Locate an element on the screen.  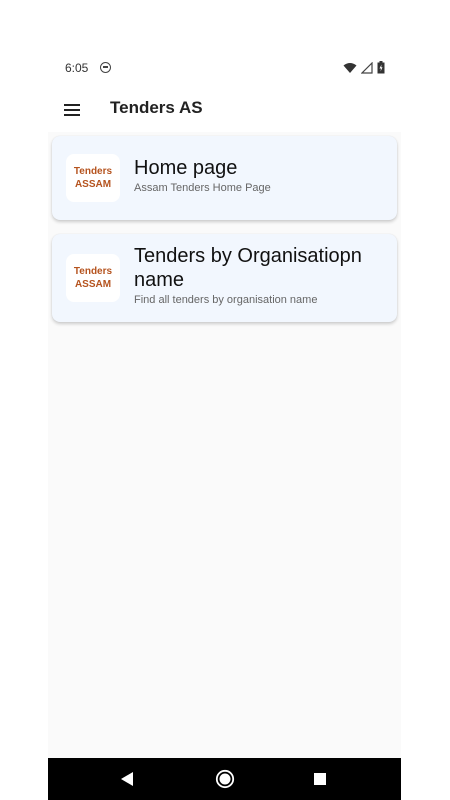
signal-icon is located at coordinates (367, 67).